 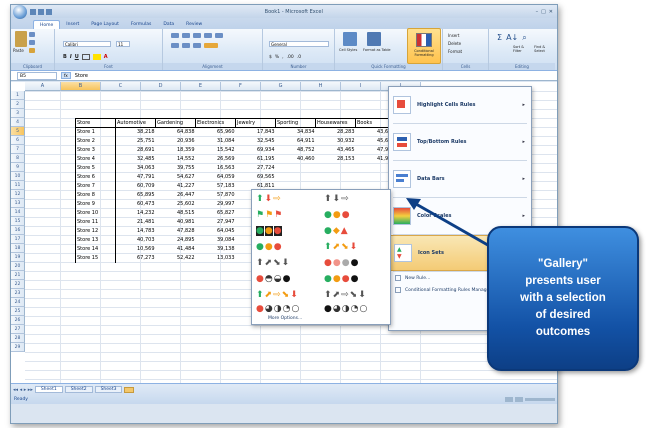 I want to click on merge-center-icon, so click(x=211, y=45).